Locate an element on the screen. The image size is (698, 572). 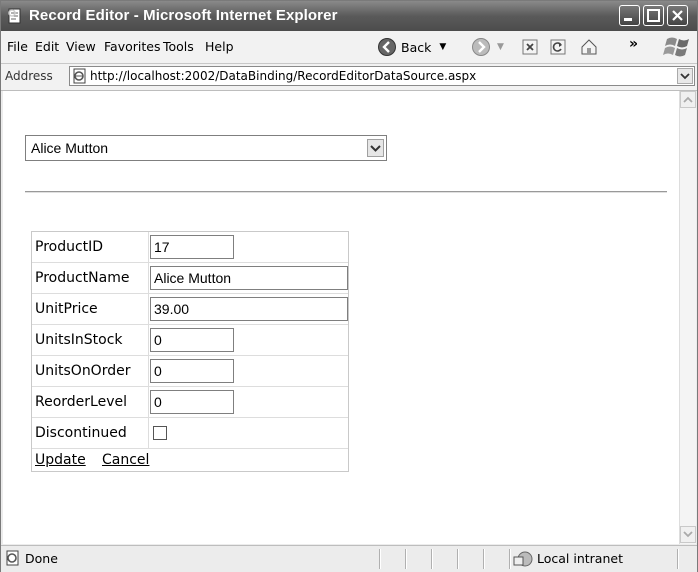
field-label: UnitsOnOrder is located at coordinates (83, 371).